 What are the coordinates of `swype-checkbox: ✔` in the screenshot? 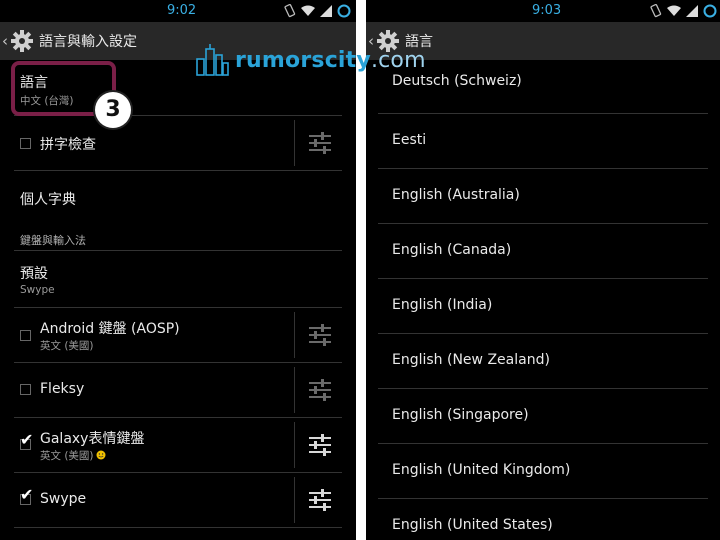 It's located at (26, 496).